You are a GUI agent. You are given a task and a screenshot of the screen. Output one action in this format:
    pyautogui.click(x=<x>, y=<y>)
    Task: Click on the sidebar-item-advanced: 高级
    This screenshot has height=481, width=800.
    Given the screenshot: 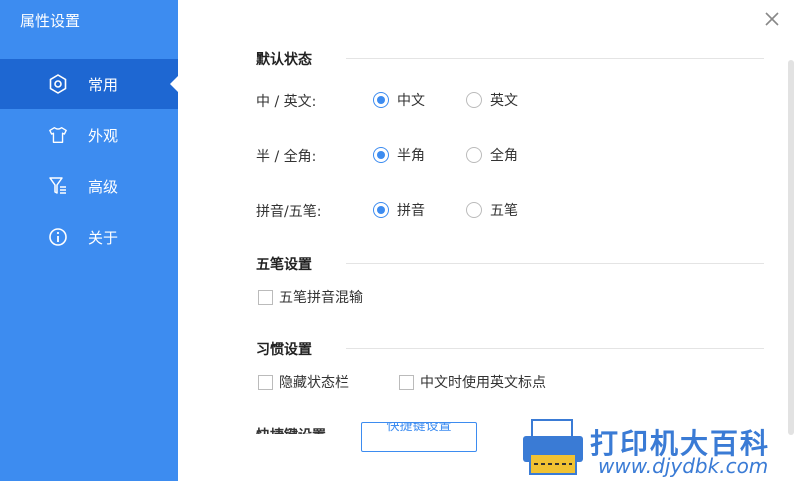 What is the action you would take?
    pyautogui.click(x=89, y=186)
    